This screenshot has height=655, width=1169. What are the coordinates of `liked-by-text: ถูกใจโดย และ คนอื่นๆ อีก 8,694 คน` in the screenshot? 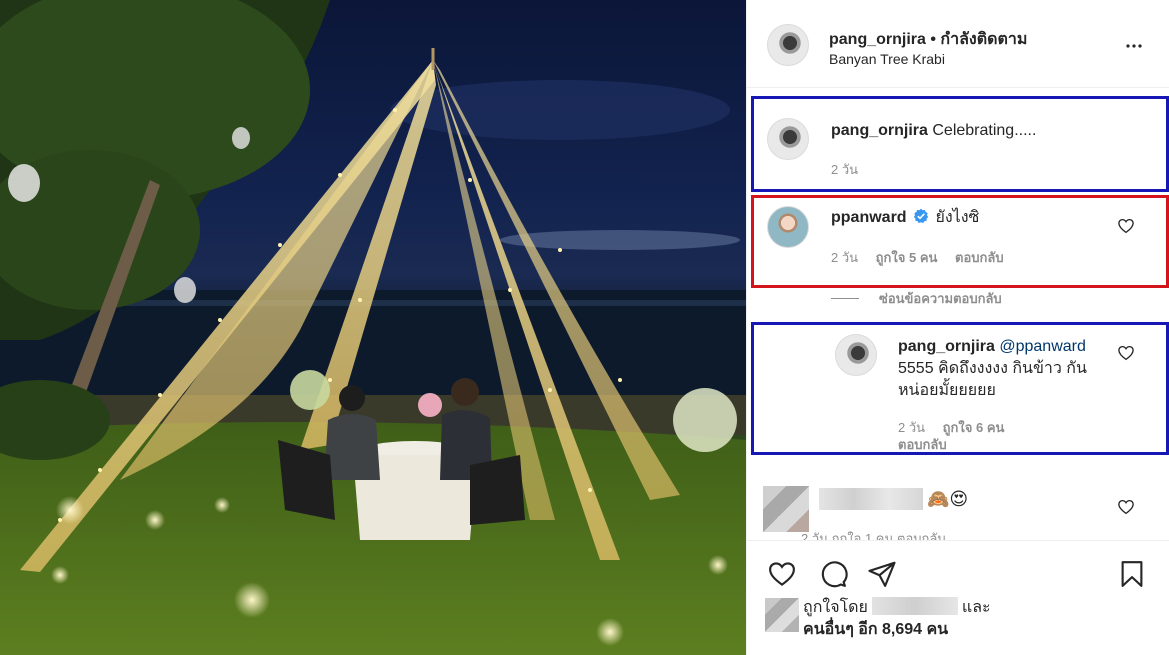 It's located at (897, 619).